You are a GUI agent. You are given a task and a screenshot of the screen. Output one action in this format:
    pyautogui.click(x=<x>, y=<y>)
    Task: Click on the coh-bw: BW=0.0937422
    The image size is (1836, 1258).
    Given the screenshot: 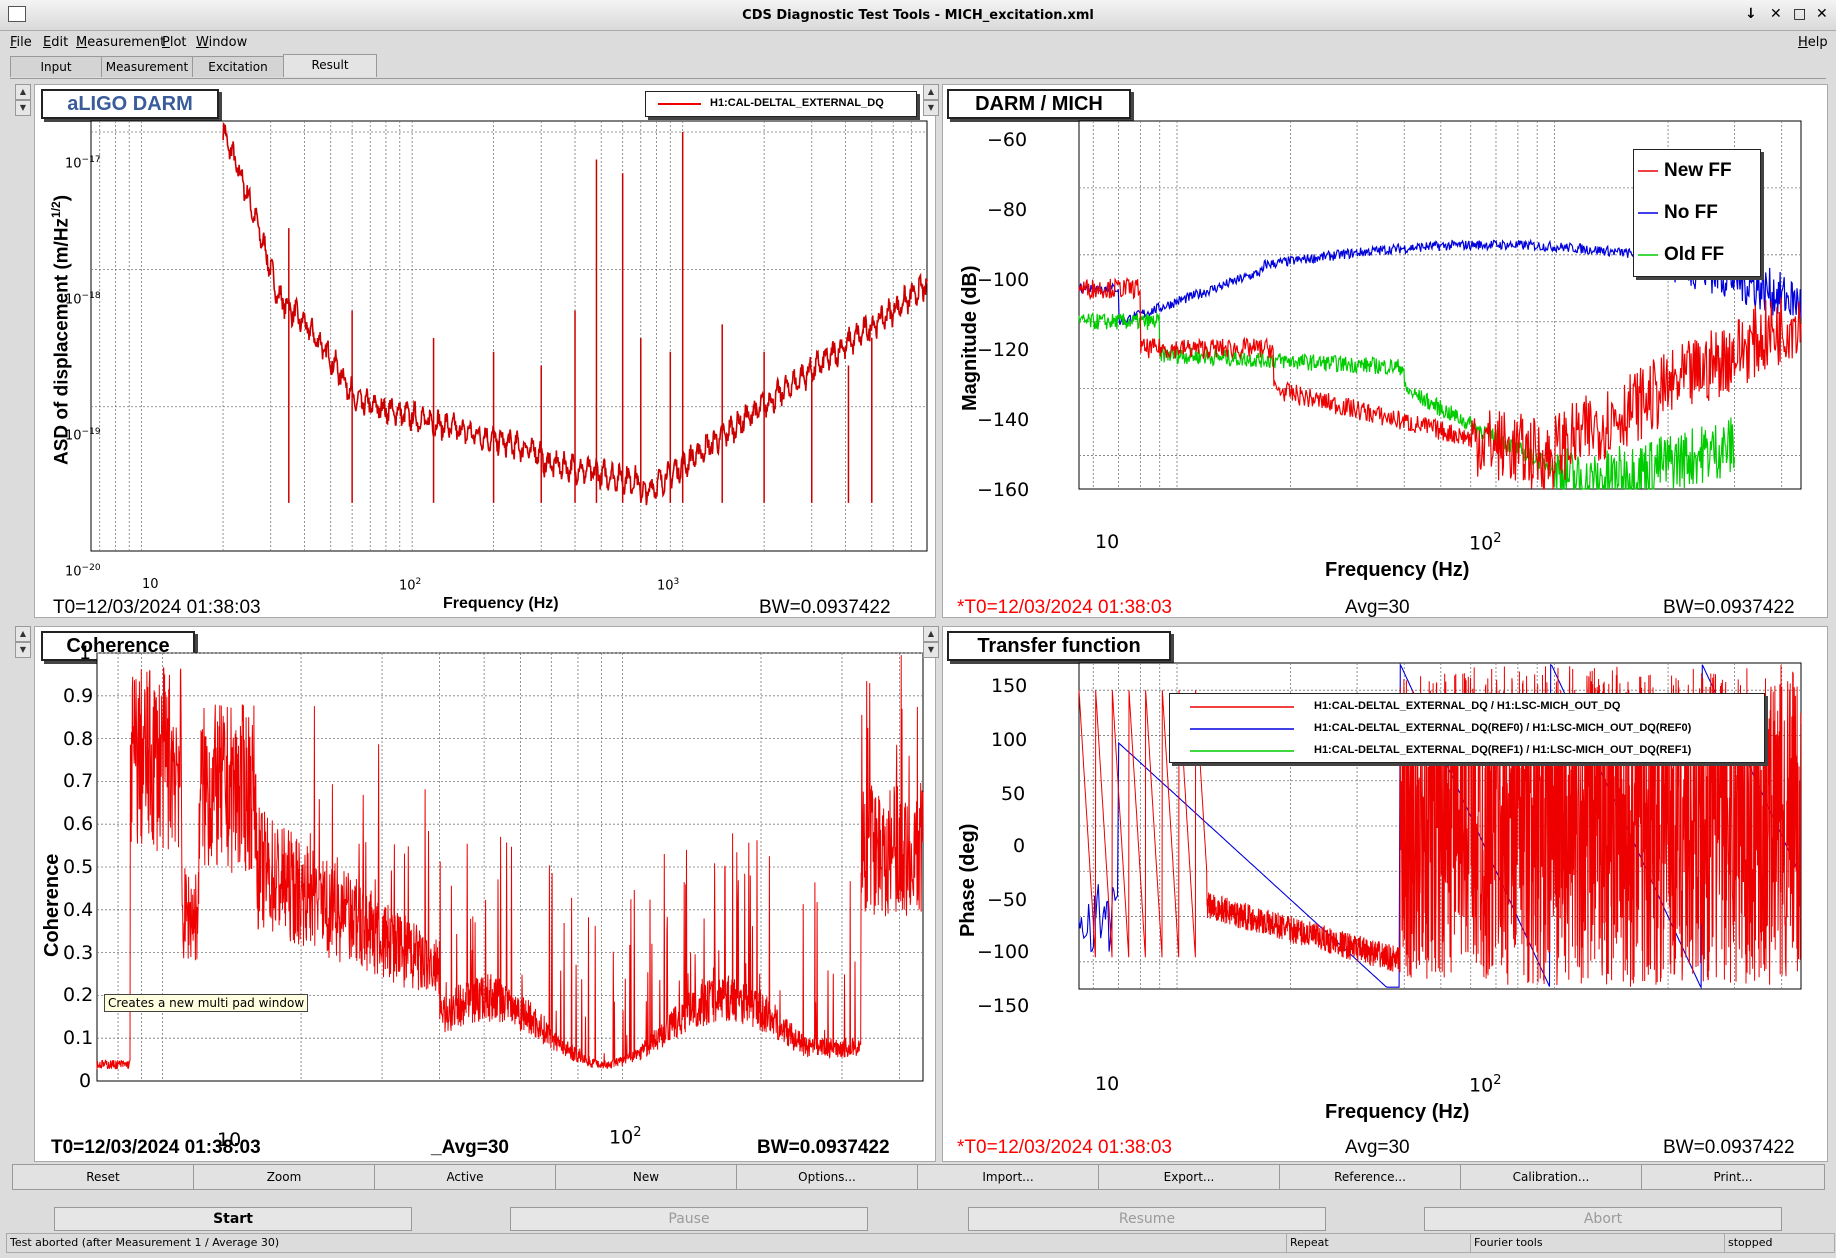 What is the action you would take?
    pyautogui.click(x=823, y=1147)
    